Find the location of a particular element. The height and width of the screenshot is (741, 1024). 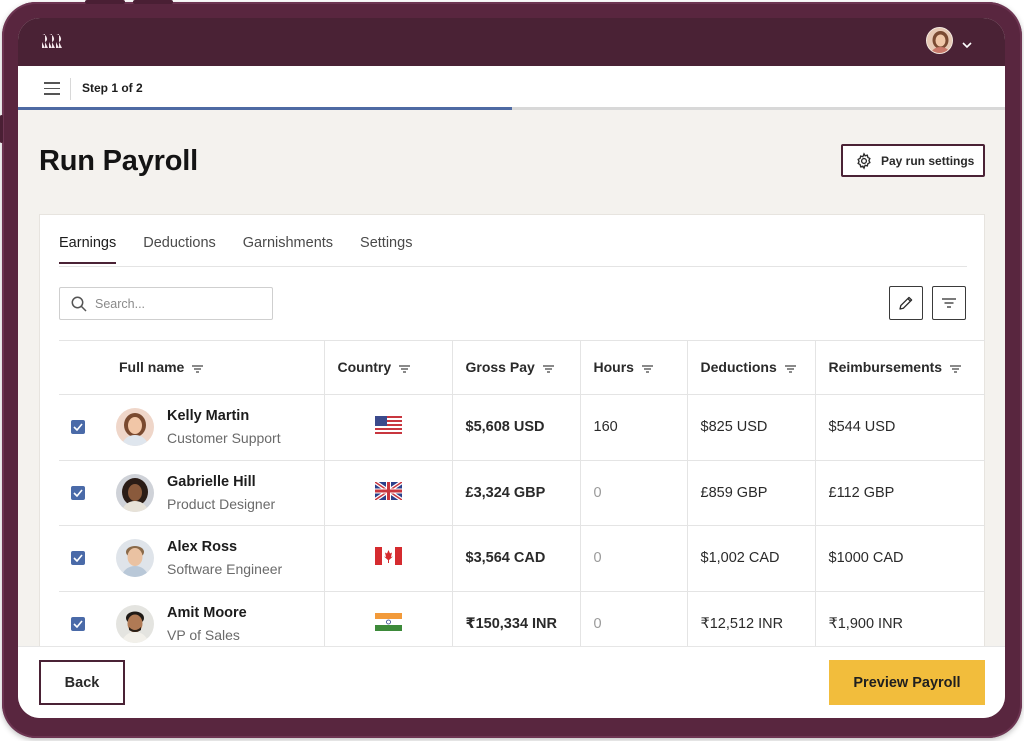

filter-icon is located at coordinates (949, 303).